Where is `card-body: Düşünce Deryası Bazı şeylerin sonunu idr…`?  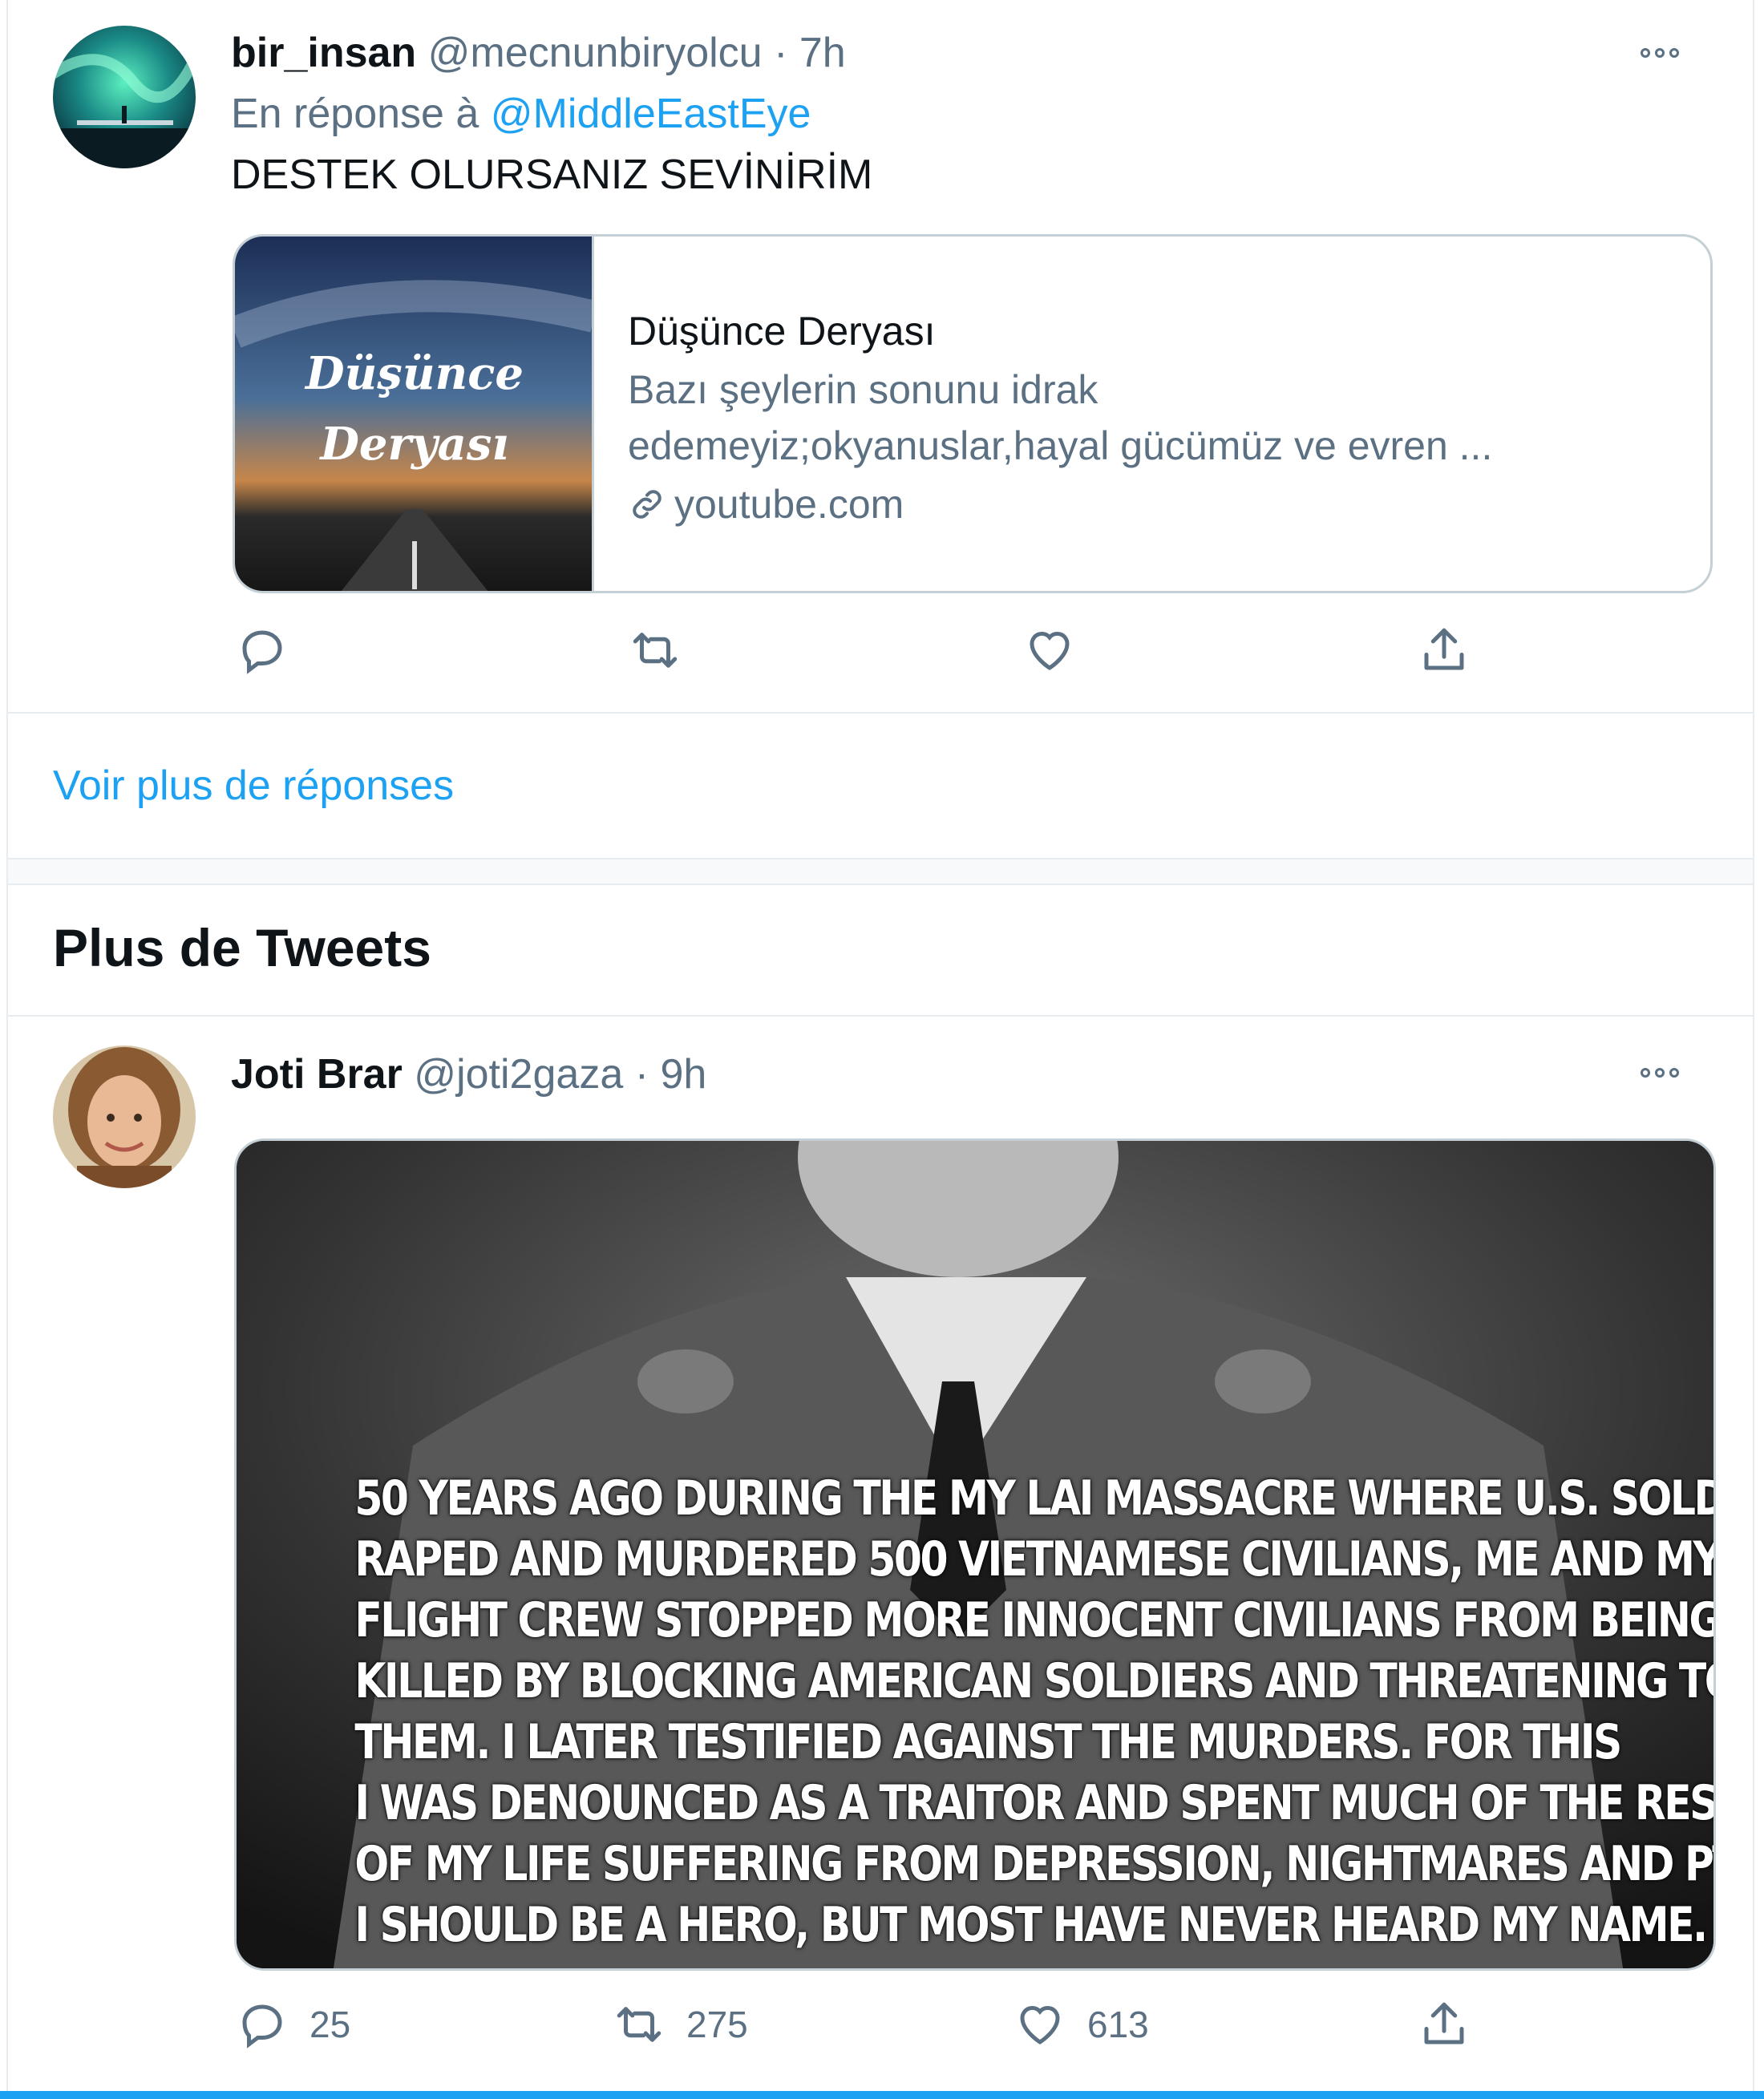
card-body: Düşünce Deryası Bazı şeylerin sonunu idr… is located at coordinates (1149, 418).